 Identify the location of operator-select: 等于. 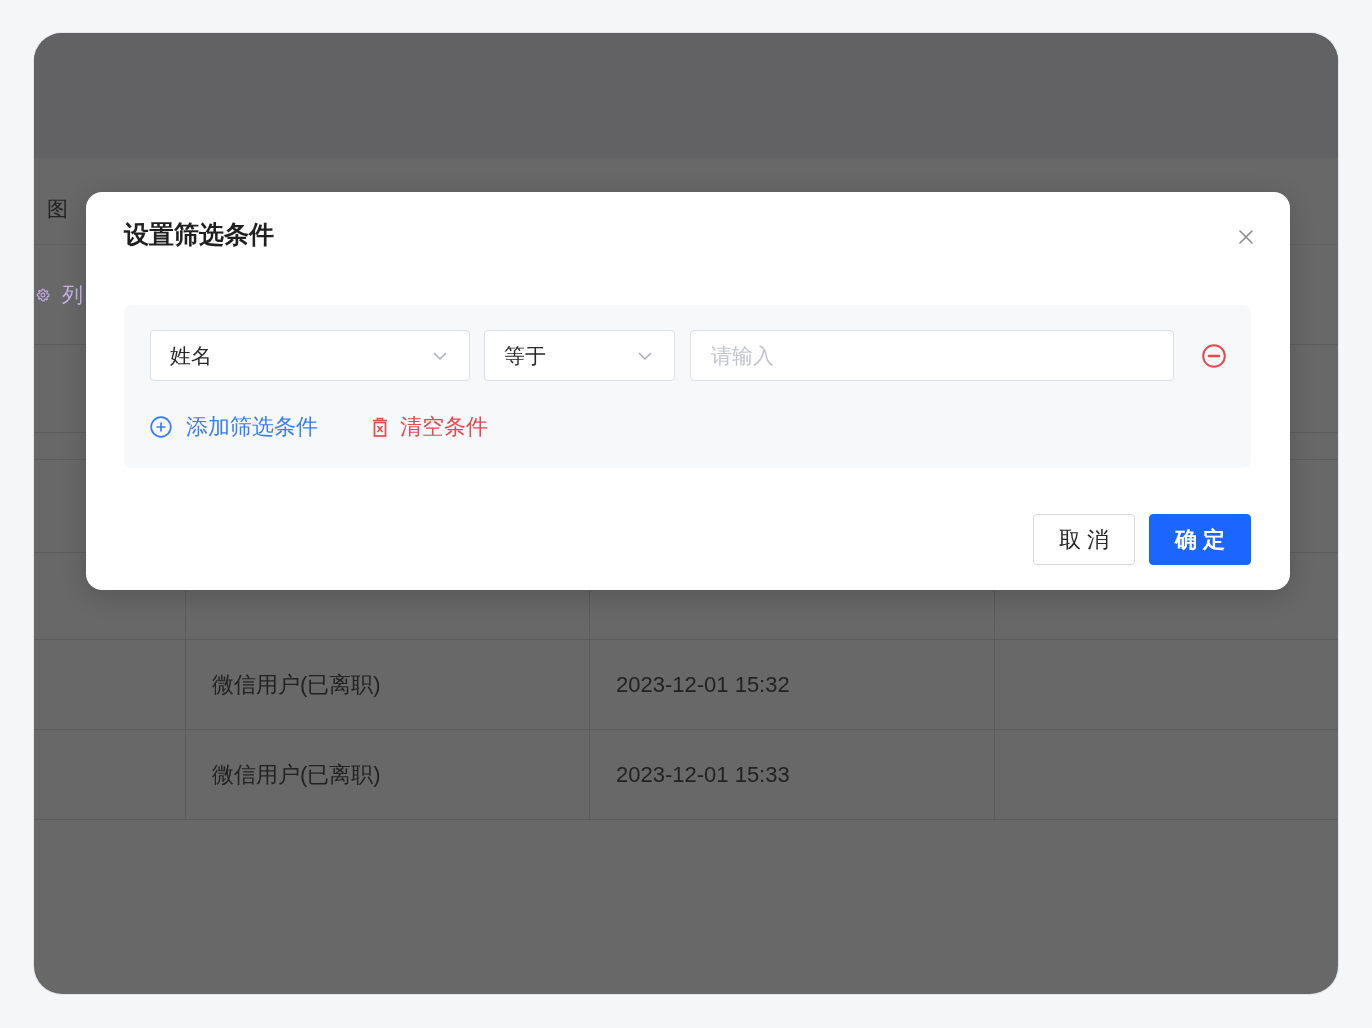
(579, 355).